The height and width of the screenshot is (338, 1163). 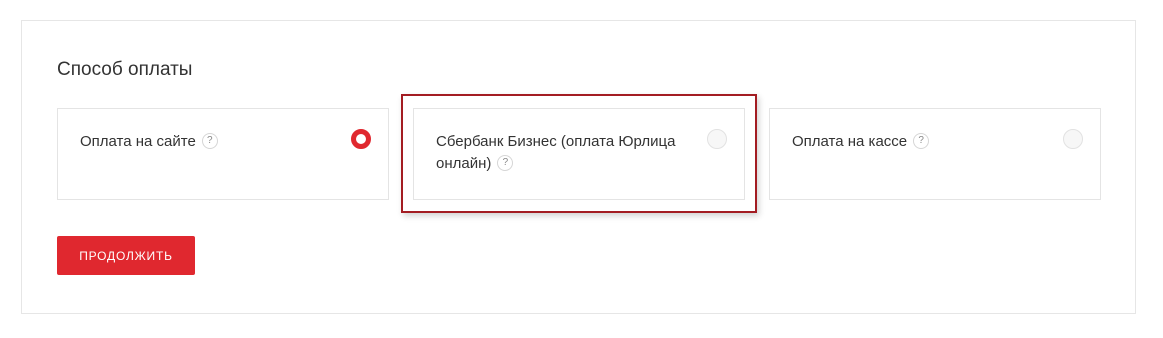 I want to click on radio-button-selected, so click(x=361, y=139).